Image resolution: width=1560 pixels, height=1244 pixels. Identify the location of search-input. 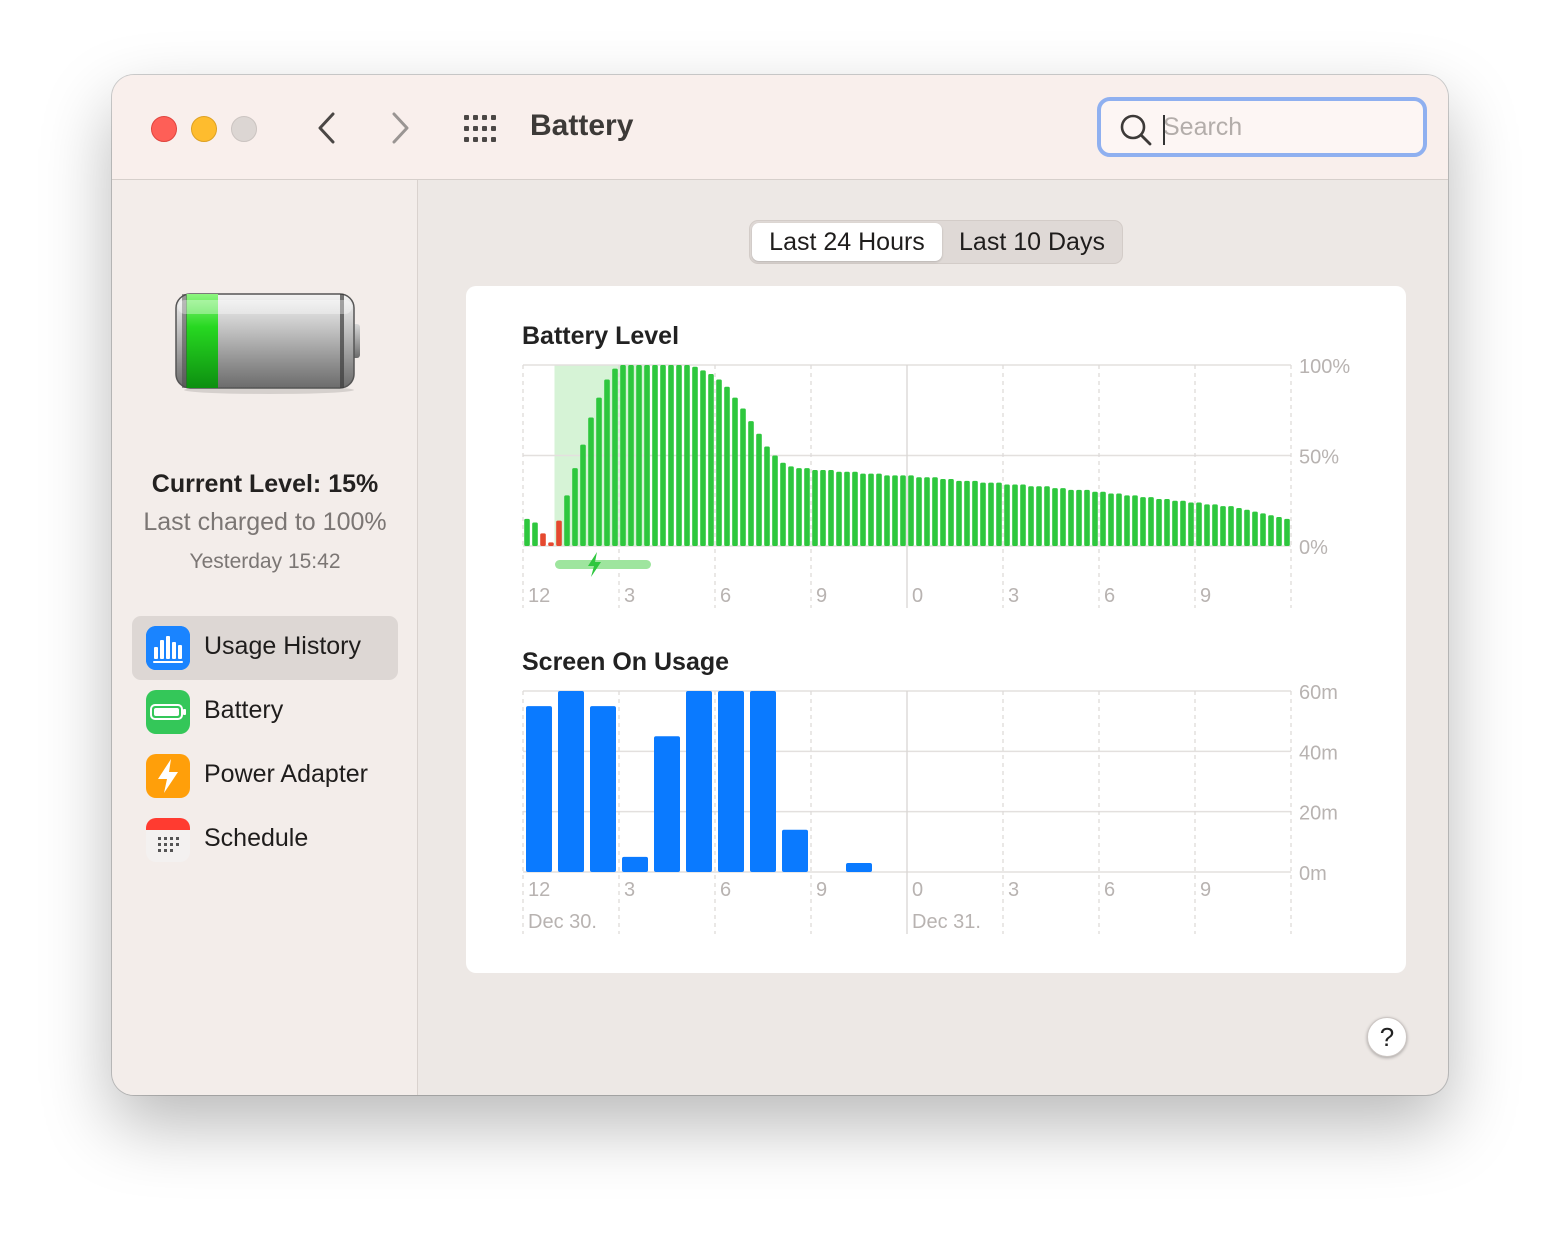
(1288, 127).